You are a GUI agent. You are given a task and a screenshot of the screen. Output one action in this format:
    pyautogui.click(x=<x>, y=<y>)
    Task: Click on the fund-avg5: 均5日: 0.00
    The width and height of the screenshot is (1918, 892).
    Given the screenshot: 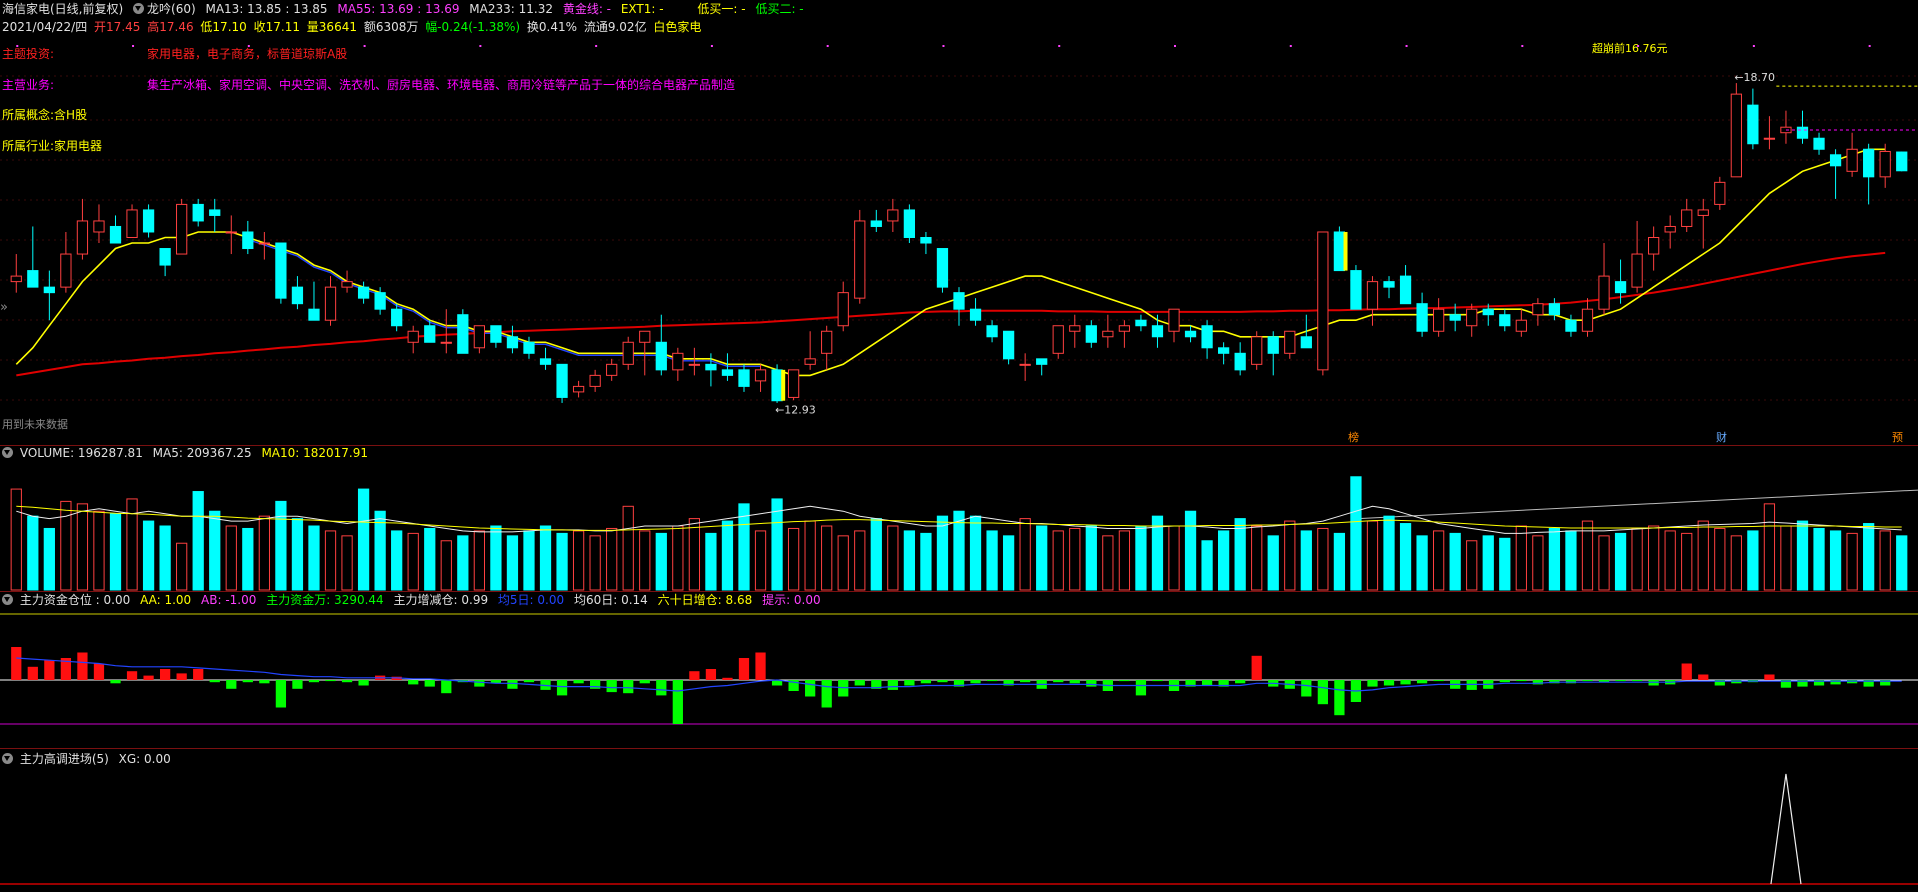 What is the action you would take?
    pyautogui.click(x=531, y=600)
    